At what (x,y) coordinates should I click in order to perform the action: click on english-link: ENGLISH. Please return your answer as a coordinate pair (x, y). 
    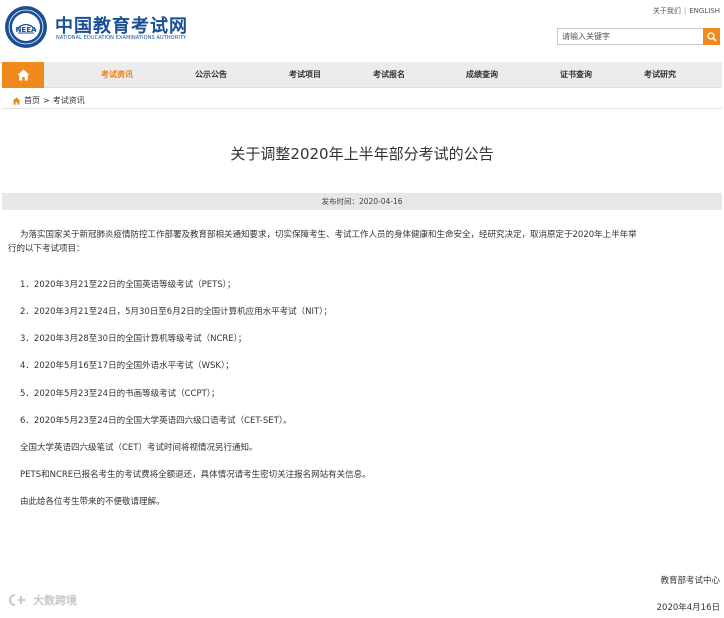
    Looking at the image, I should click on (704, 11).